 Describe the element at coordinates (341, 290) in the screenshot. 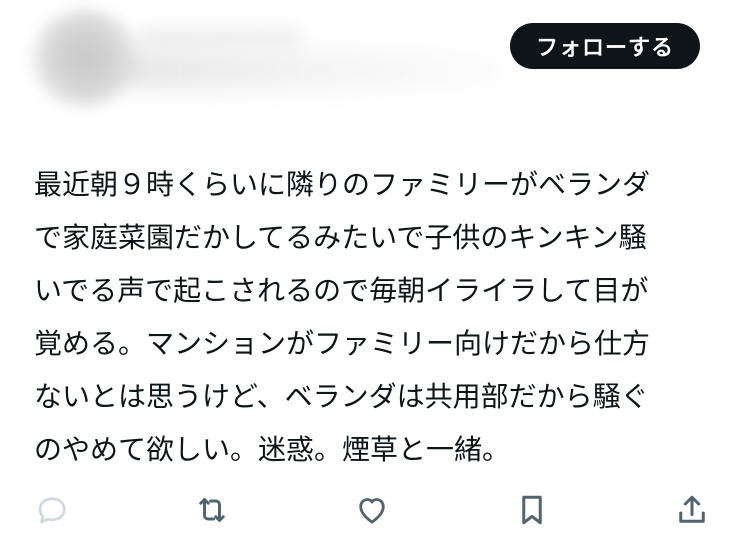

I see `tweet-text-line: いでる声で起こされるので毎朝イライラして目が` at that location.